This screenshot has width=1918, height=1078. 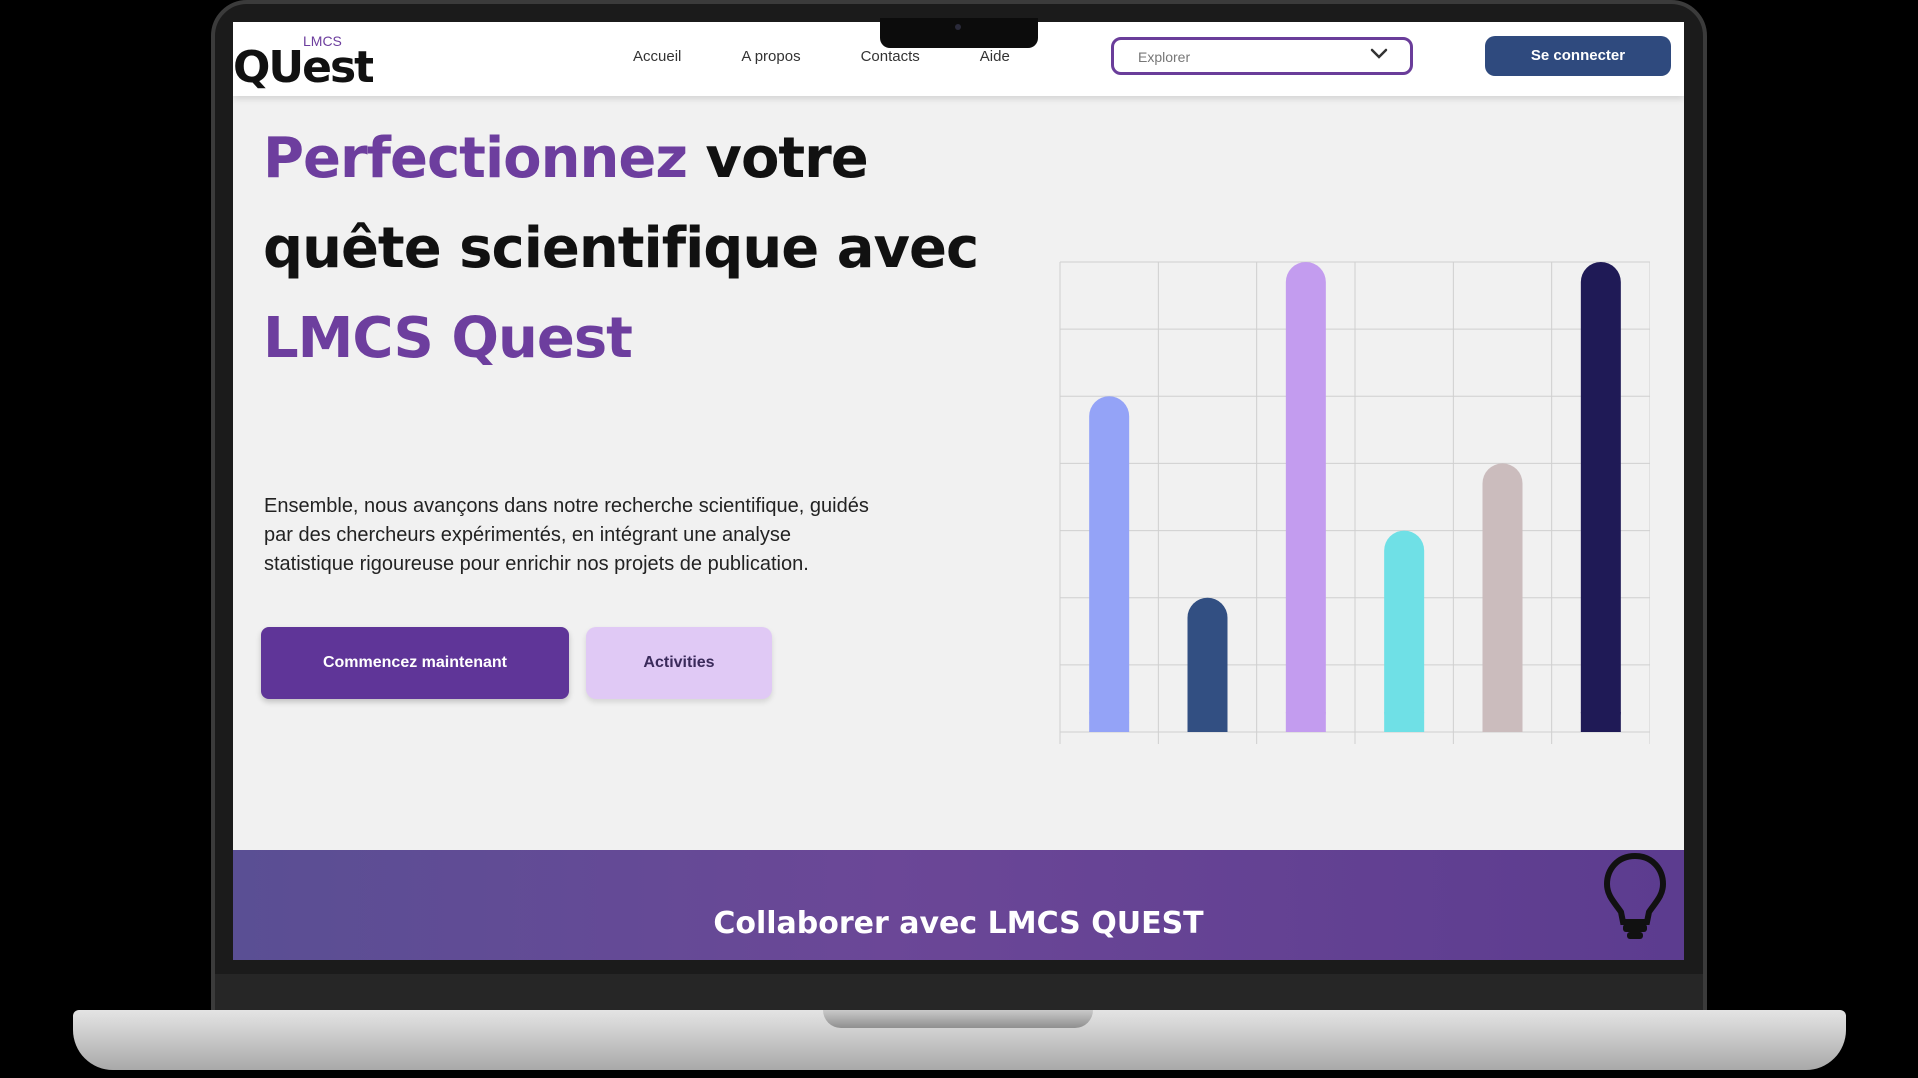 What do you see at coordinates (1354, 502) in the screenshot?
I see `bar-chart` at bounding box center [1354, 502].